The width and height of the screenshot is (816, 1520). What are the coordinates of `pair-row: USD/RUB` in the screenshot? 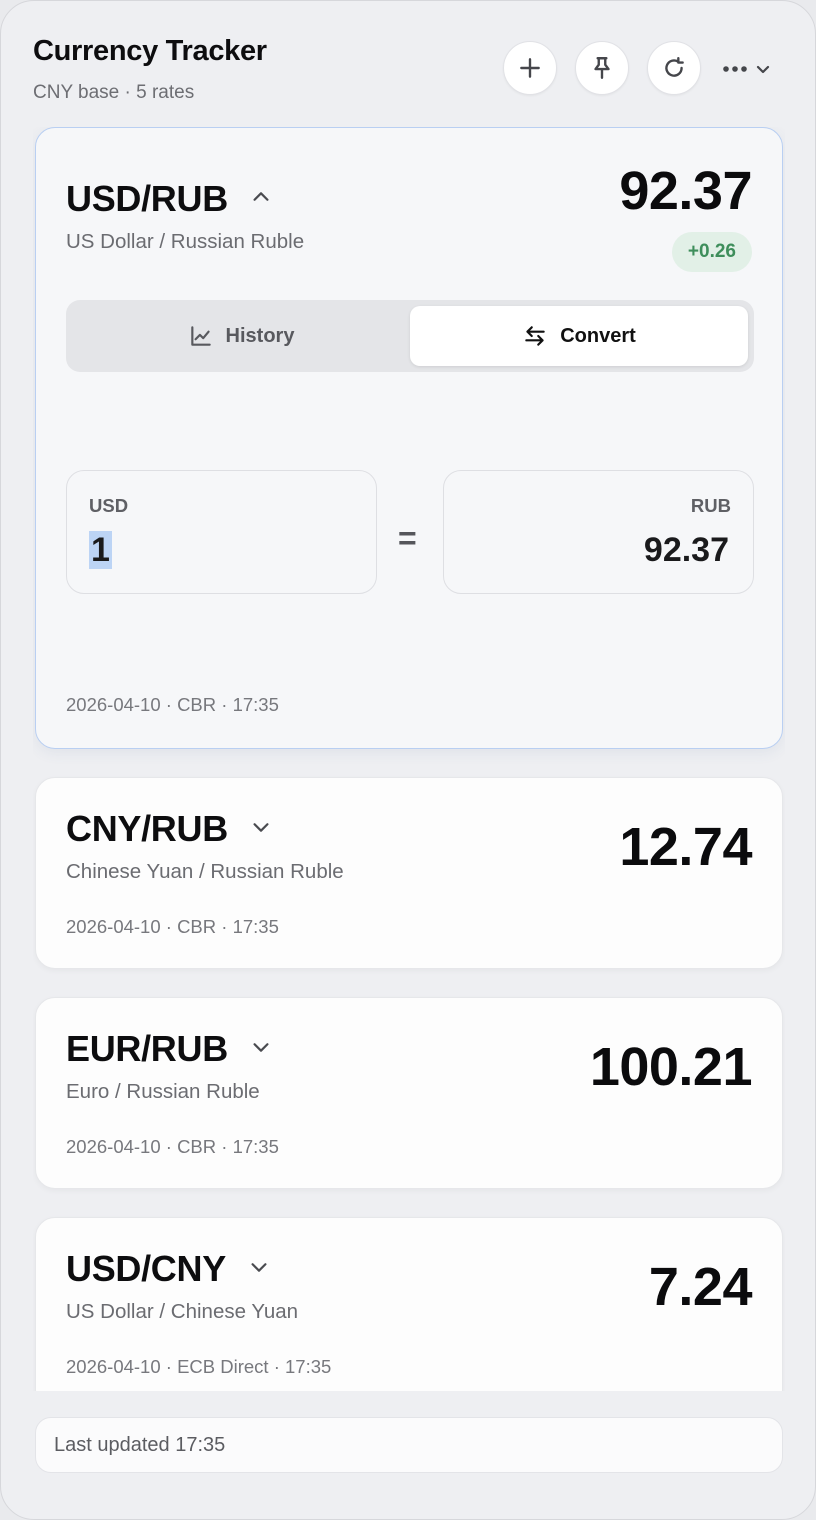 It's located at (169, 199).